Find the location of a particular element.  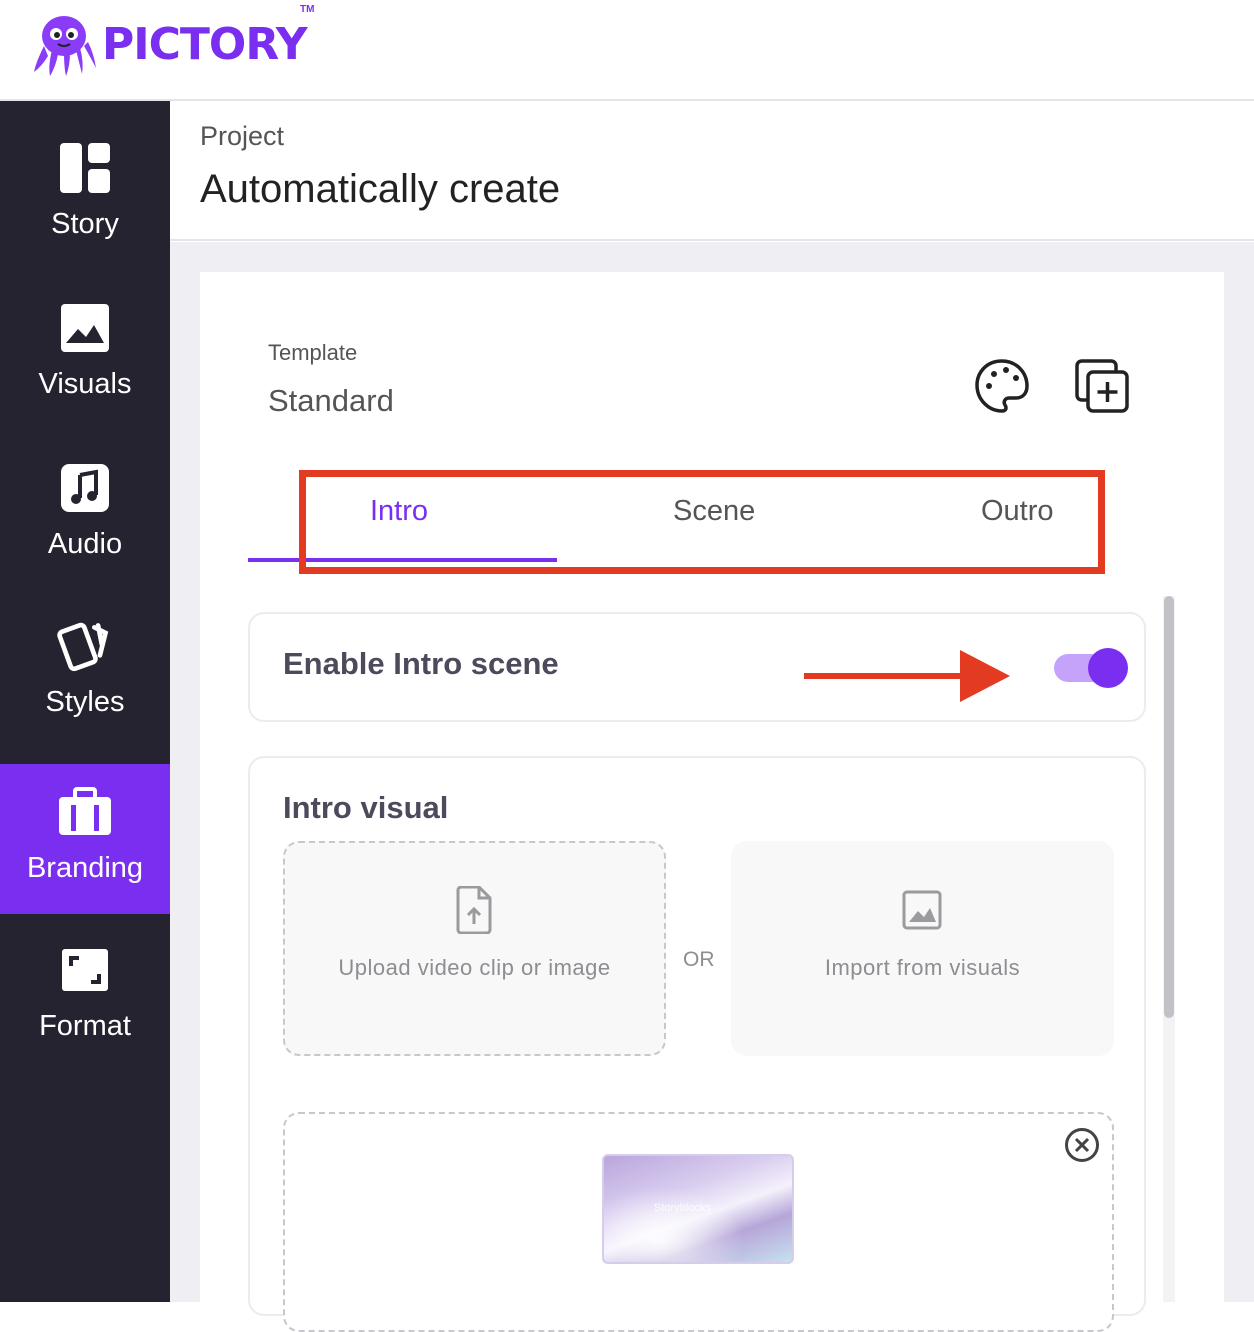

pictory-logo: PICTORY is located at coordinates (169, 44).